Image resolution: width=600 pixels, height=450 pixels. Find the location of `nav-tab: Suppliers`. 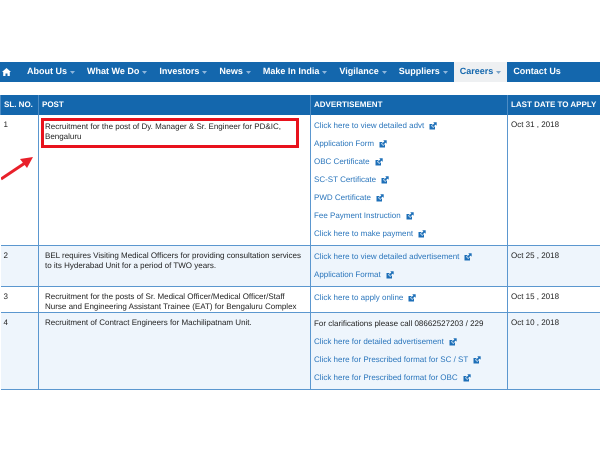

nav-tab: Suppliers is located at coordinates (423, 72).